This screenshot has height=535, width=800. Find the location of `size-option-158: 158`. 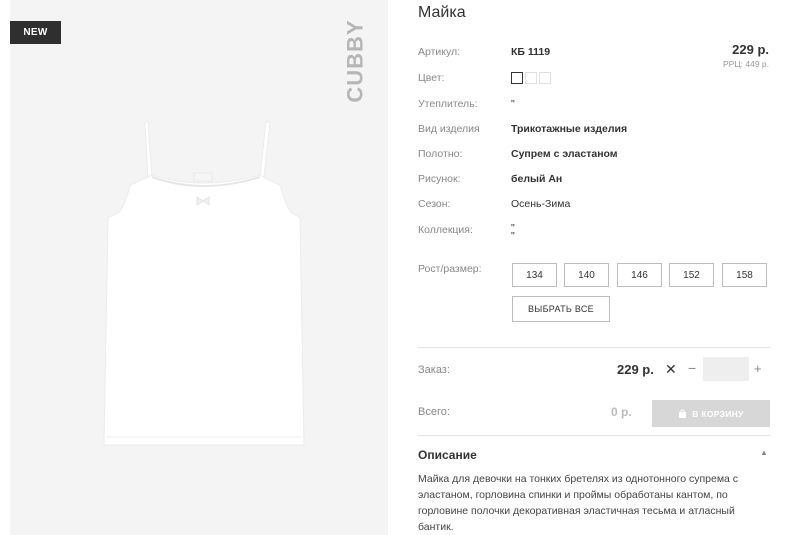

size-option-158: 158 is located at coordinates (744, 275).